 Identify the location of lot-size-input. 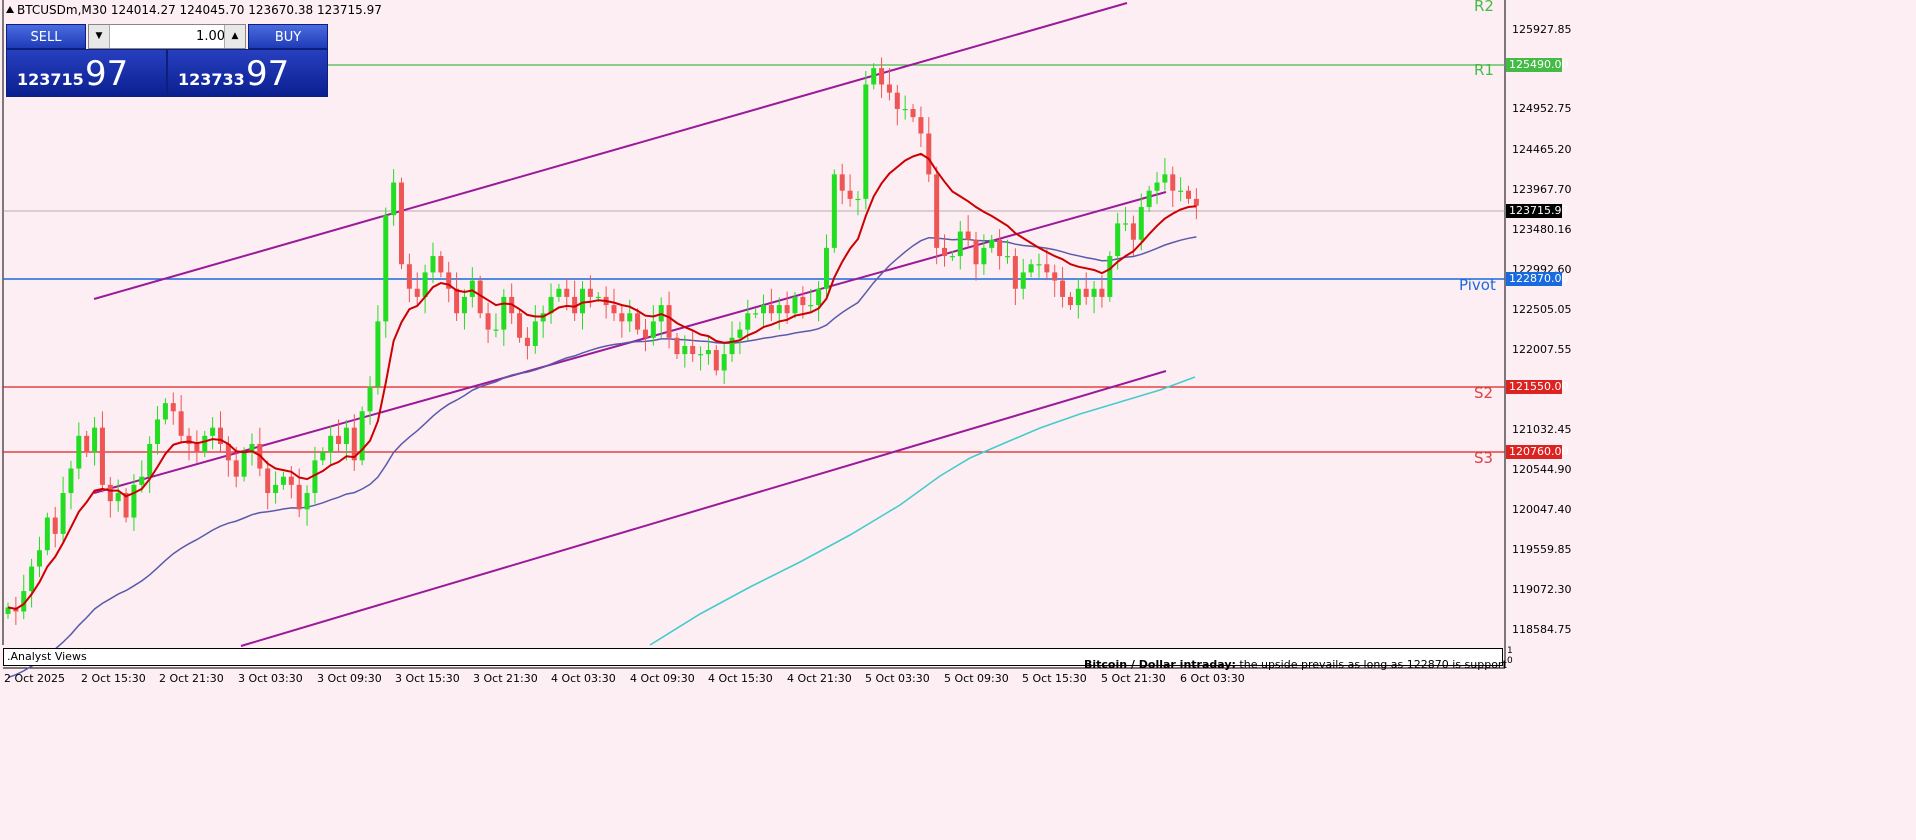
(169, 36).